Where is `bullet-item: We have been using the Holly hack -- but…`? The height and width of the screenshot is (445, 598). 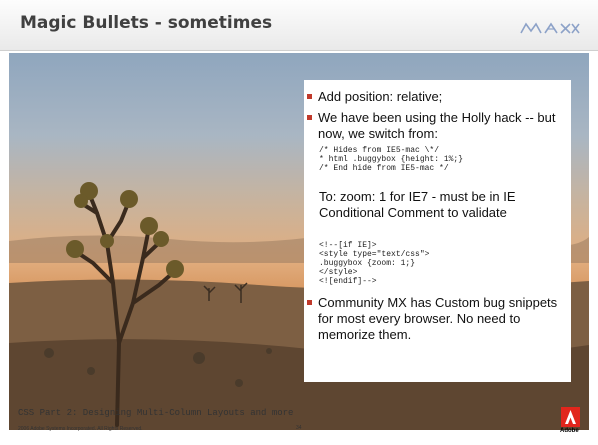 bullet-item: We have been using the Holly hack -- but… is located at coordinates (436, 126).